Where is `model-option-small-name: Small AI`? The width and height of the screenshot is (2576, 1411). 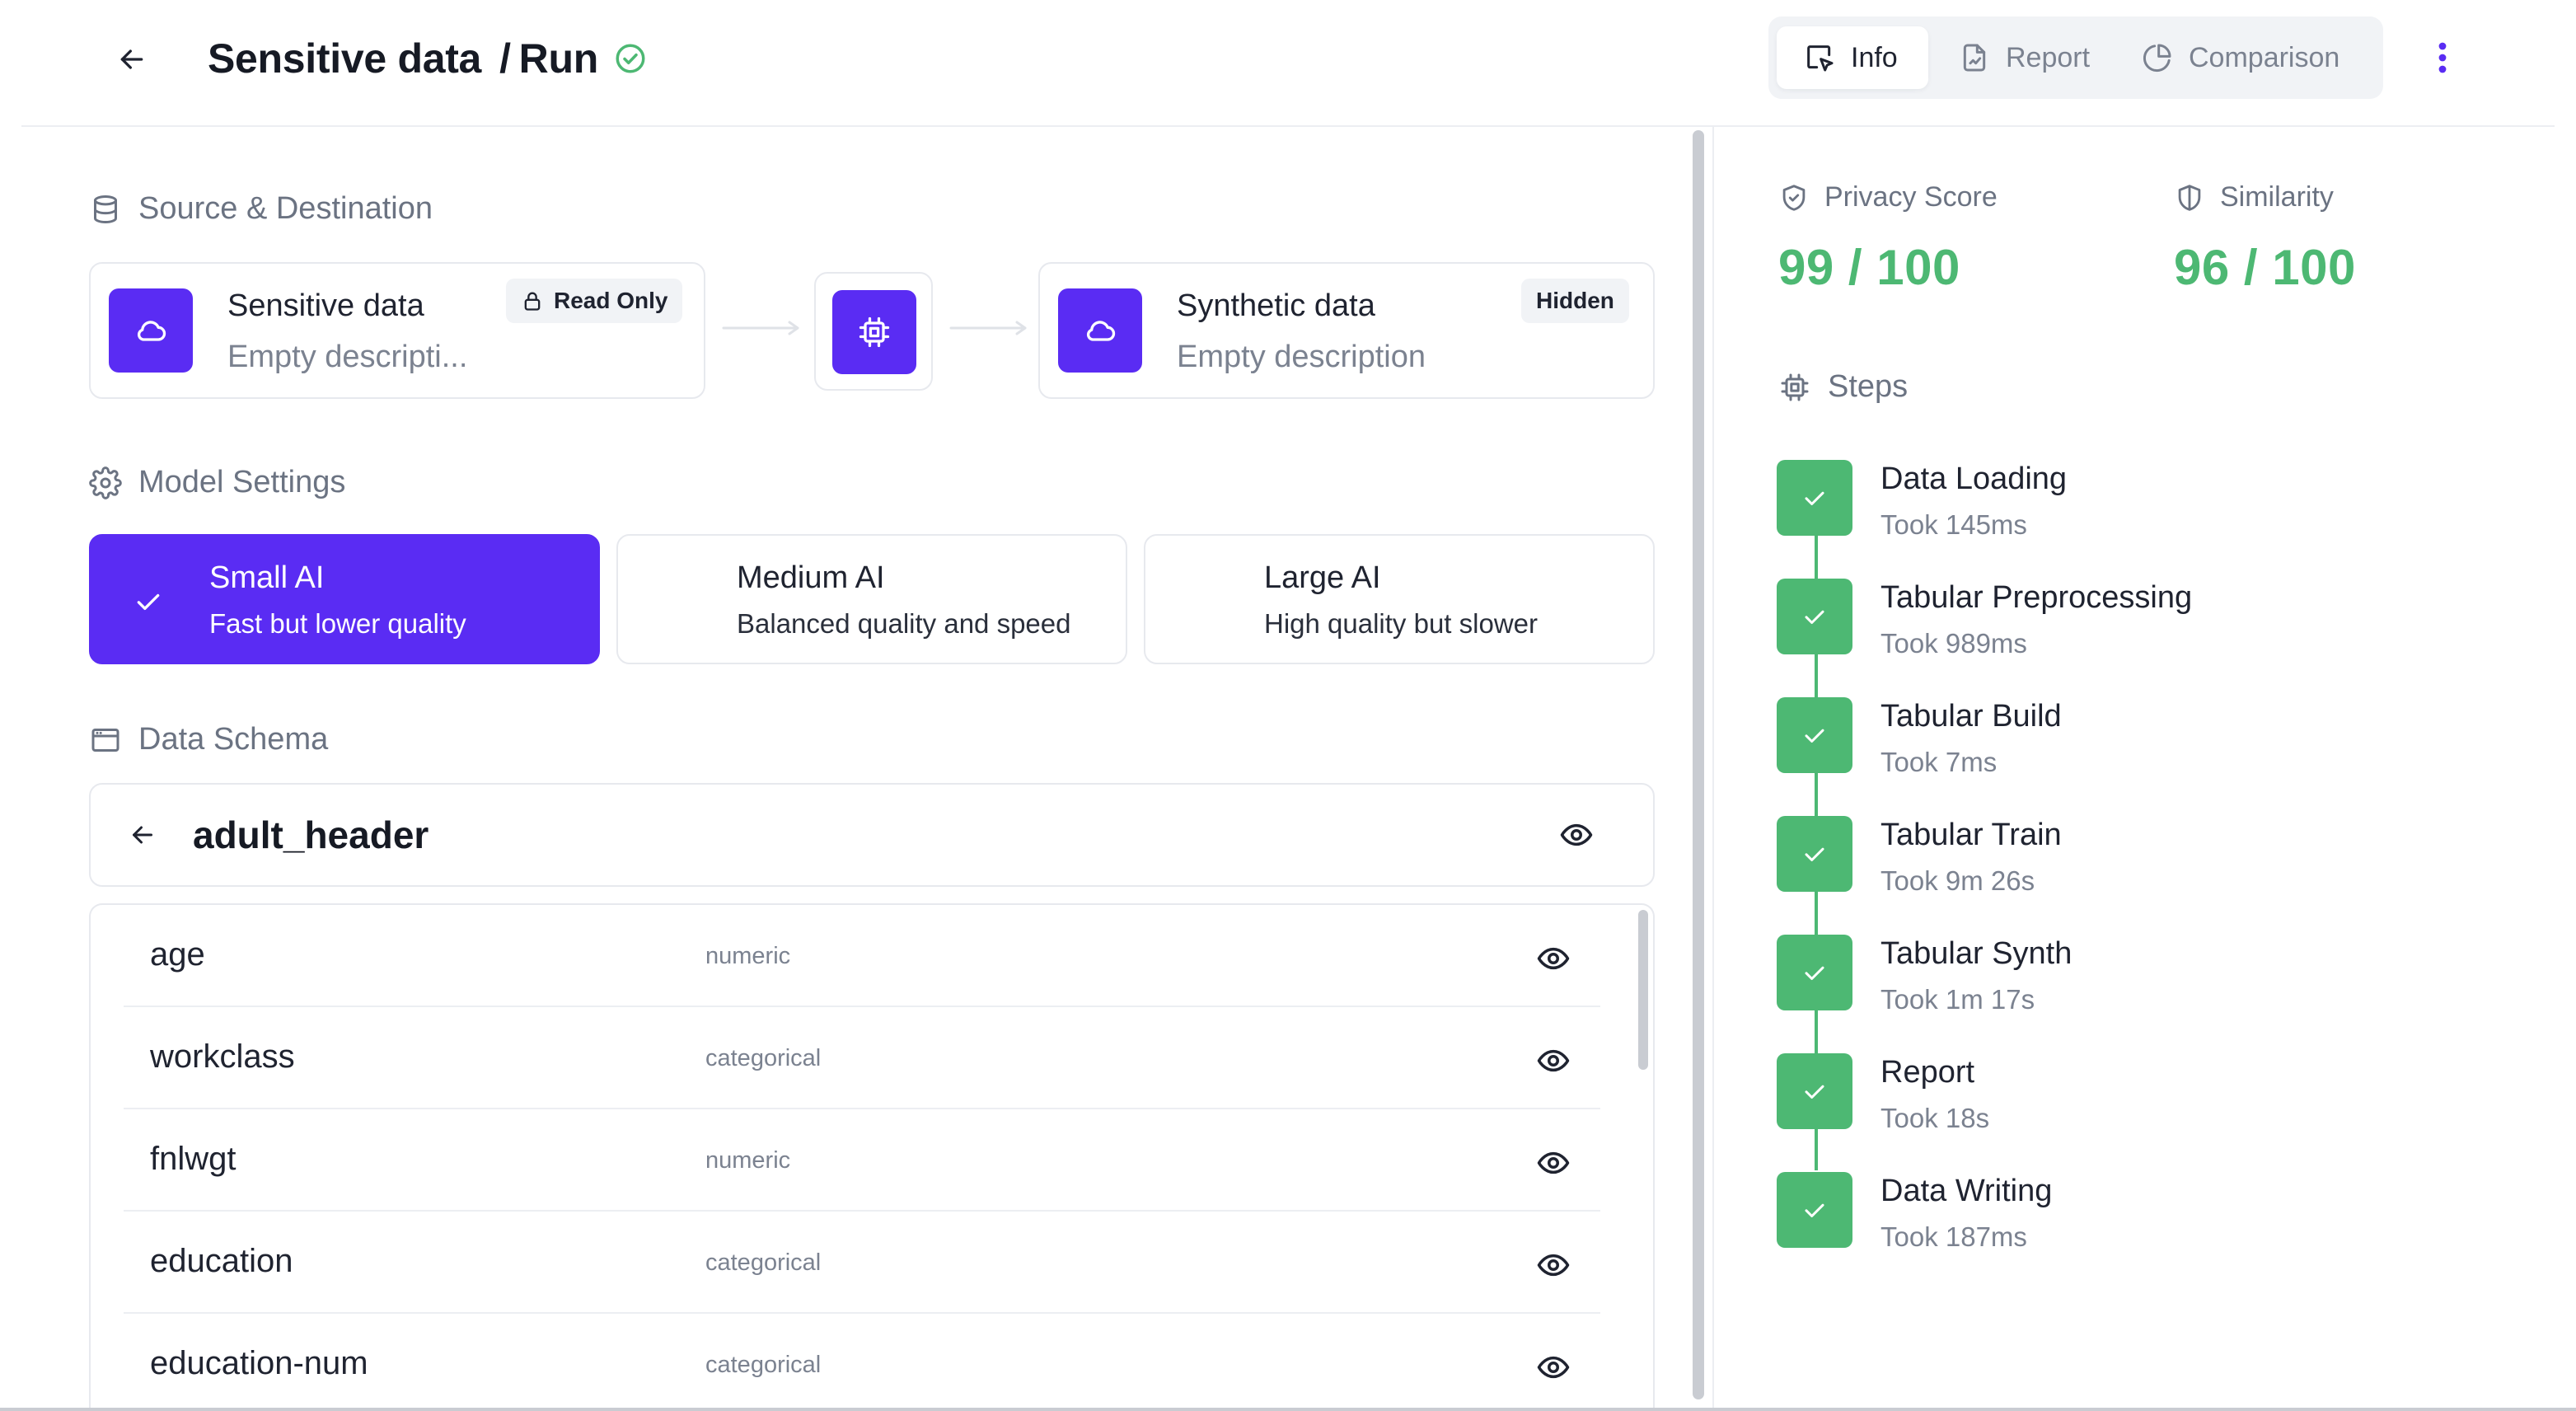
model-option-small-name: Small AI is located at coordinates (267, 578).